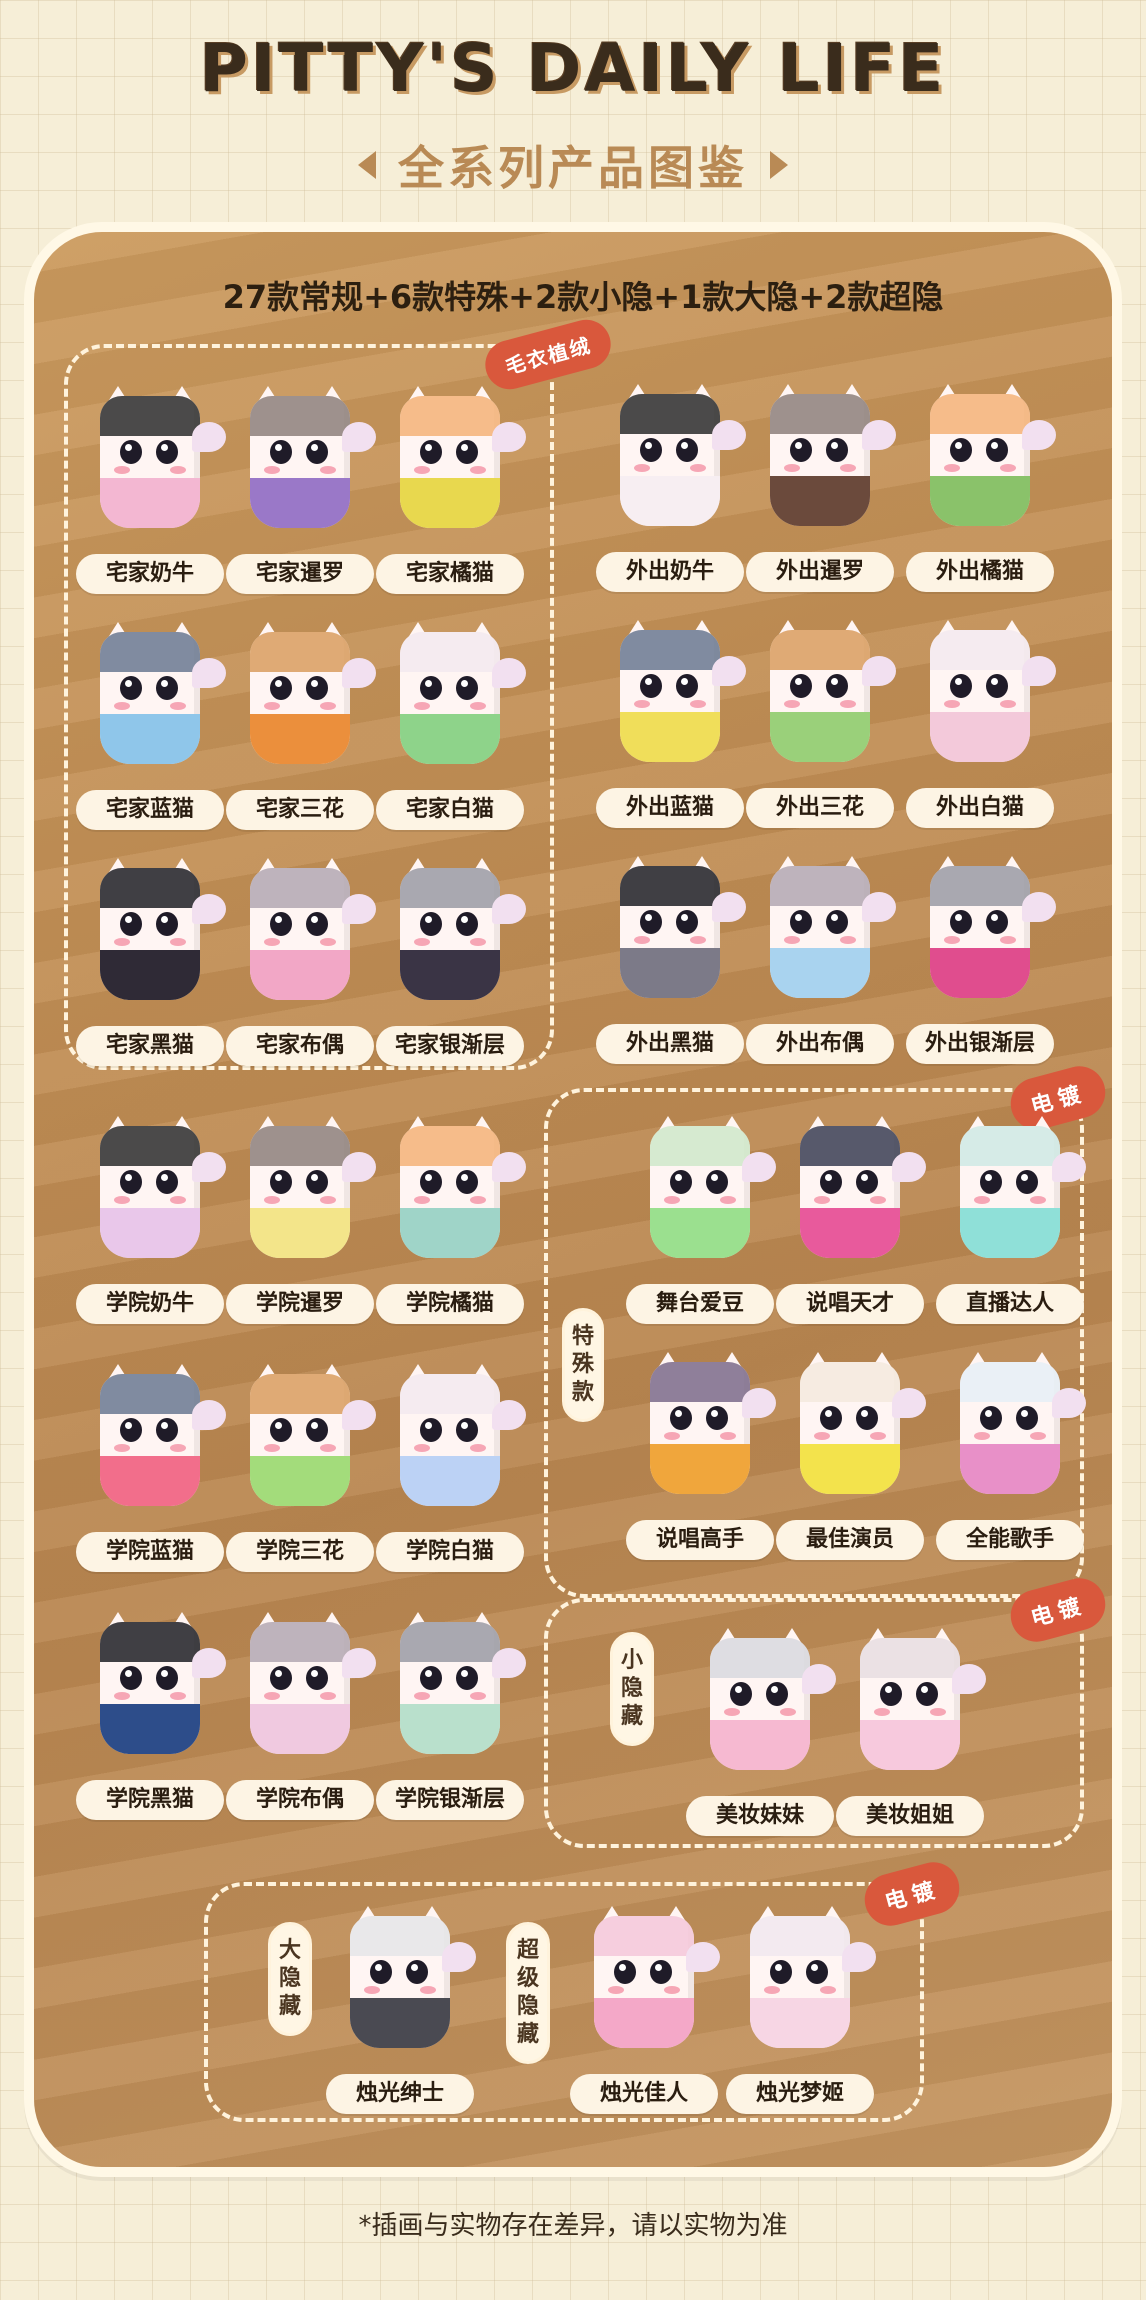 This screenshot has width=1146, height=2300. I want to click on figure-card: 舞台爱豆, so click(700, 1222).